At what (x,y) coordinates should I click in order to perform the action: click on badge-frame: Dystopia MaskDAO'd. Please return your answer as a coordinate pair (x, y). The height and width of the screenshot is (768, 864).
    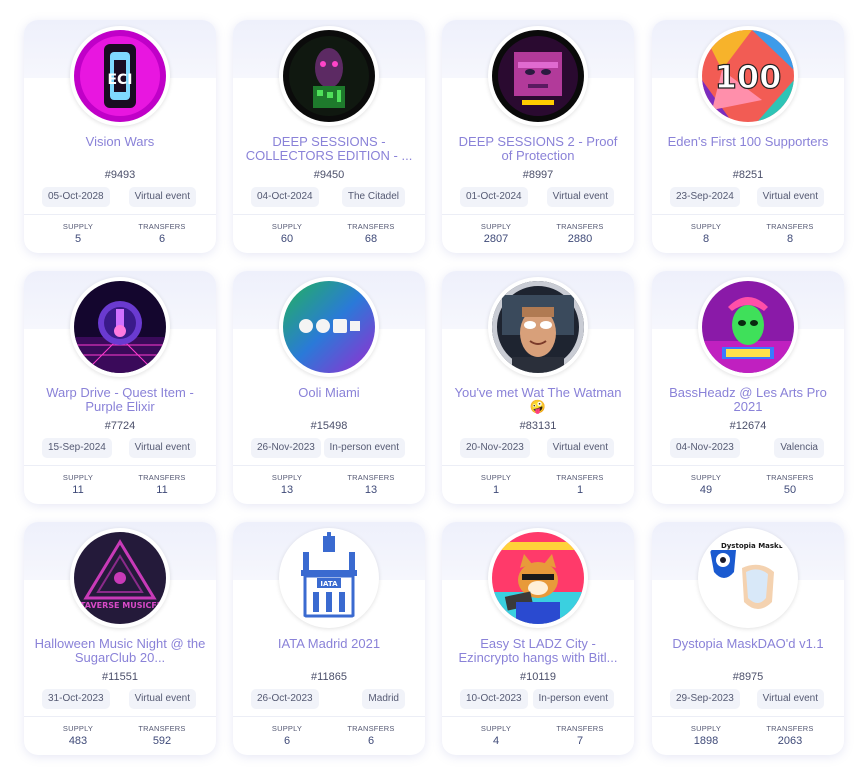
    Looking at the image, I should click on (748, 578).